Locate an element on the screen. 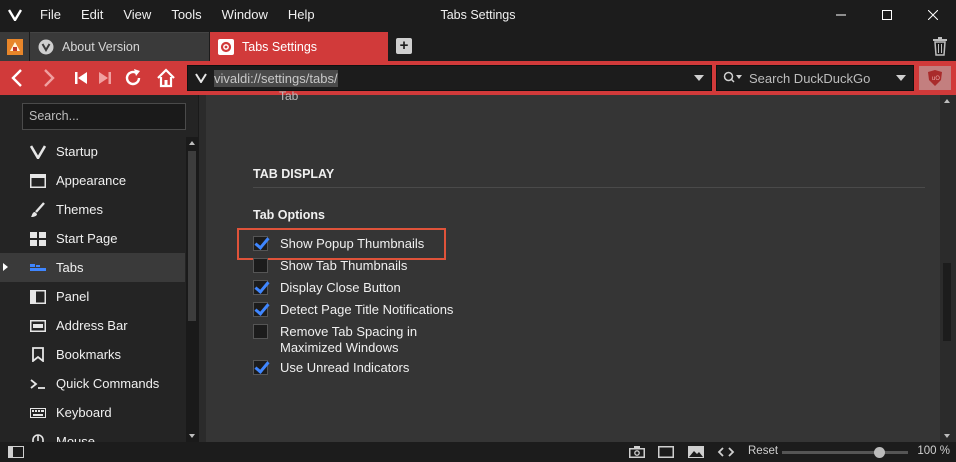 The width and height of the screenshot is (956, 462). reload-button is located at coordinates (133, 78).